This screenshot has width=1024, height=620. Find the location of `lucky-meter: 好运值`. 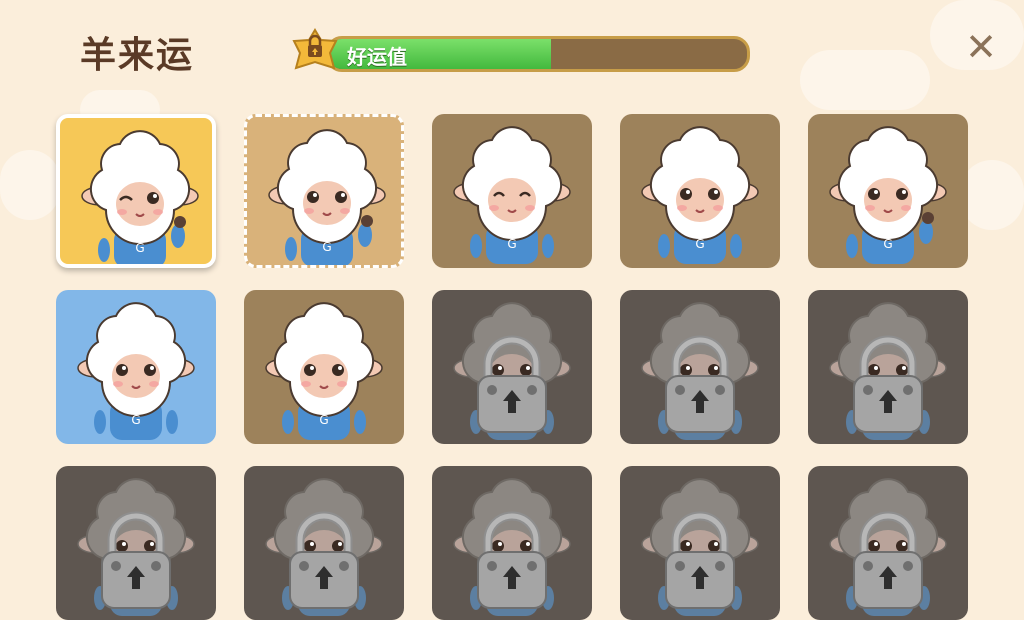

lucky-meter: 好运值 is located at coordinates (520, 51).